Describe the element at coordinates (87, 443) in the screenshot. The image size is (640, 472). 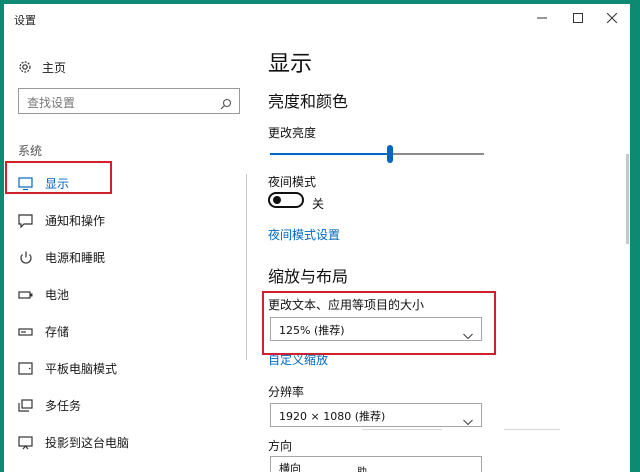
I see `sidebar-item-label: 投影到这台电脑` at that location.